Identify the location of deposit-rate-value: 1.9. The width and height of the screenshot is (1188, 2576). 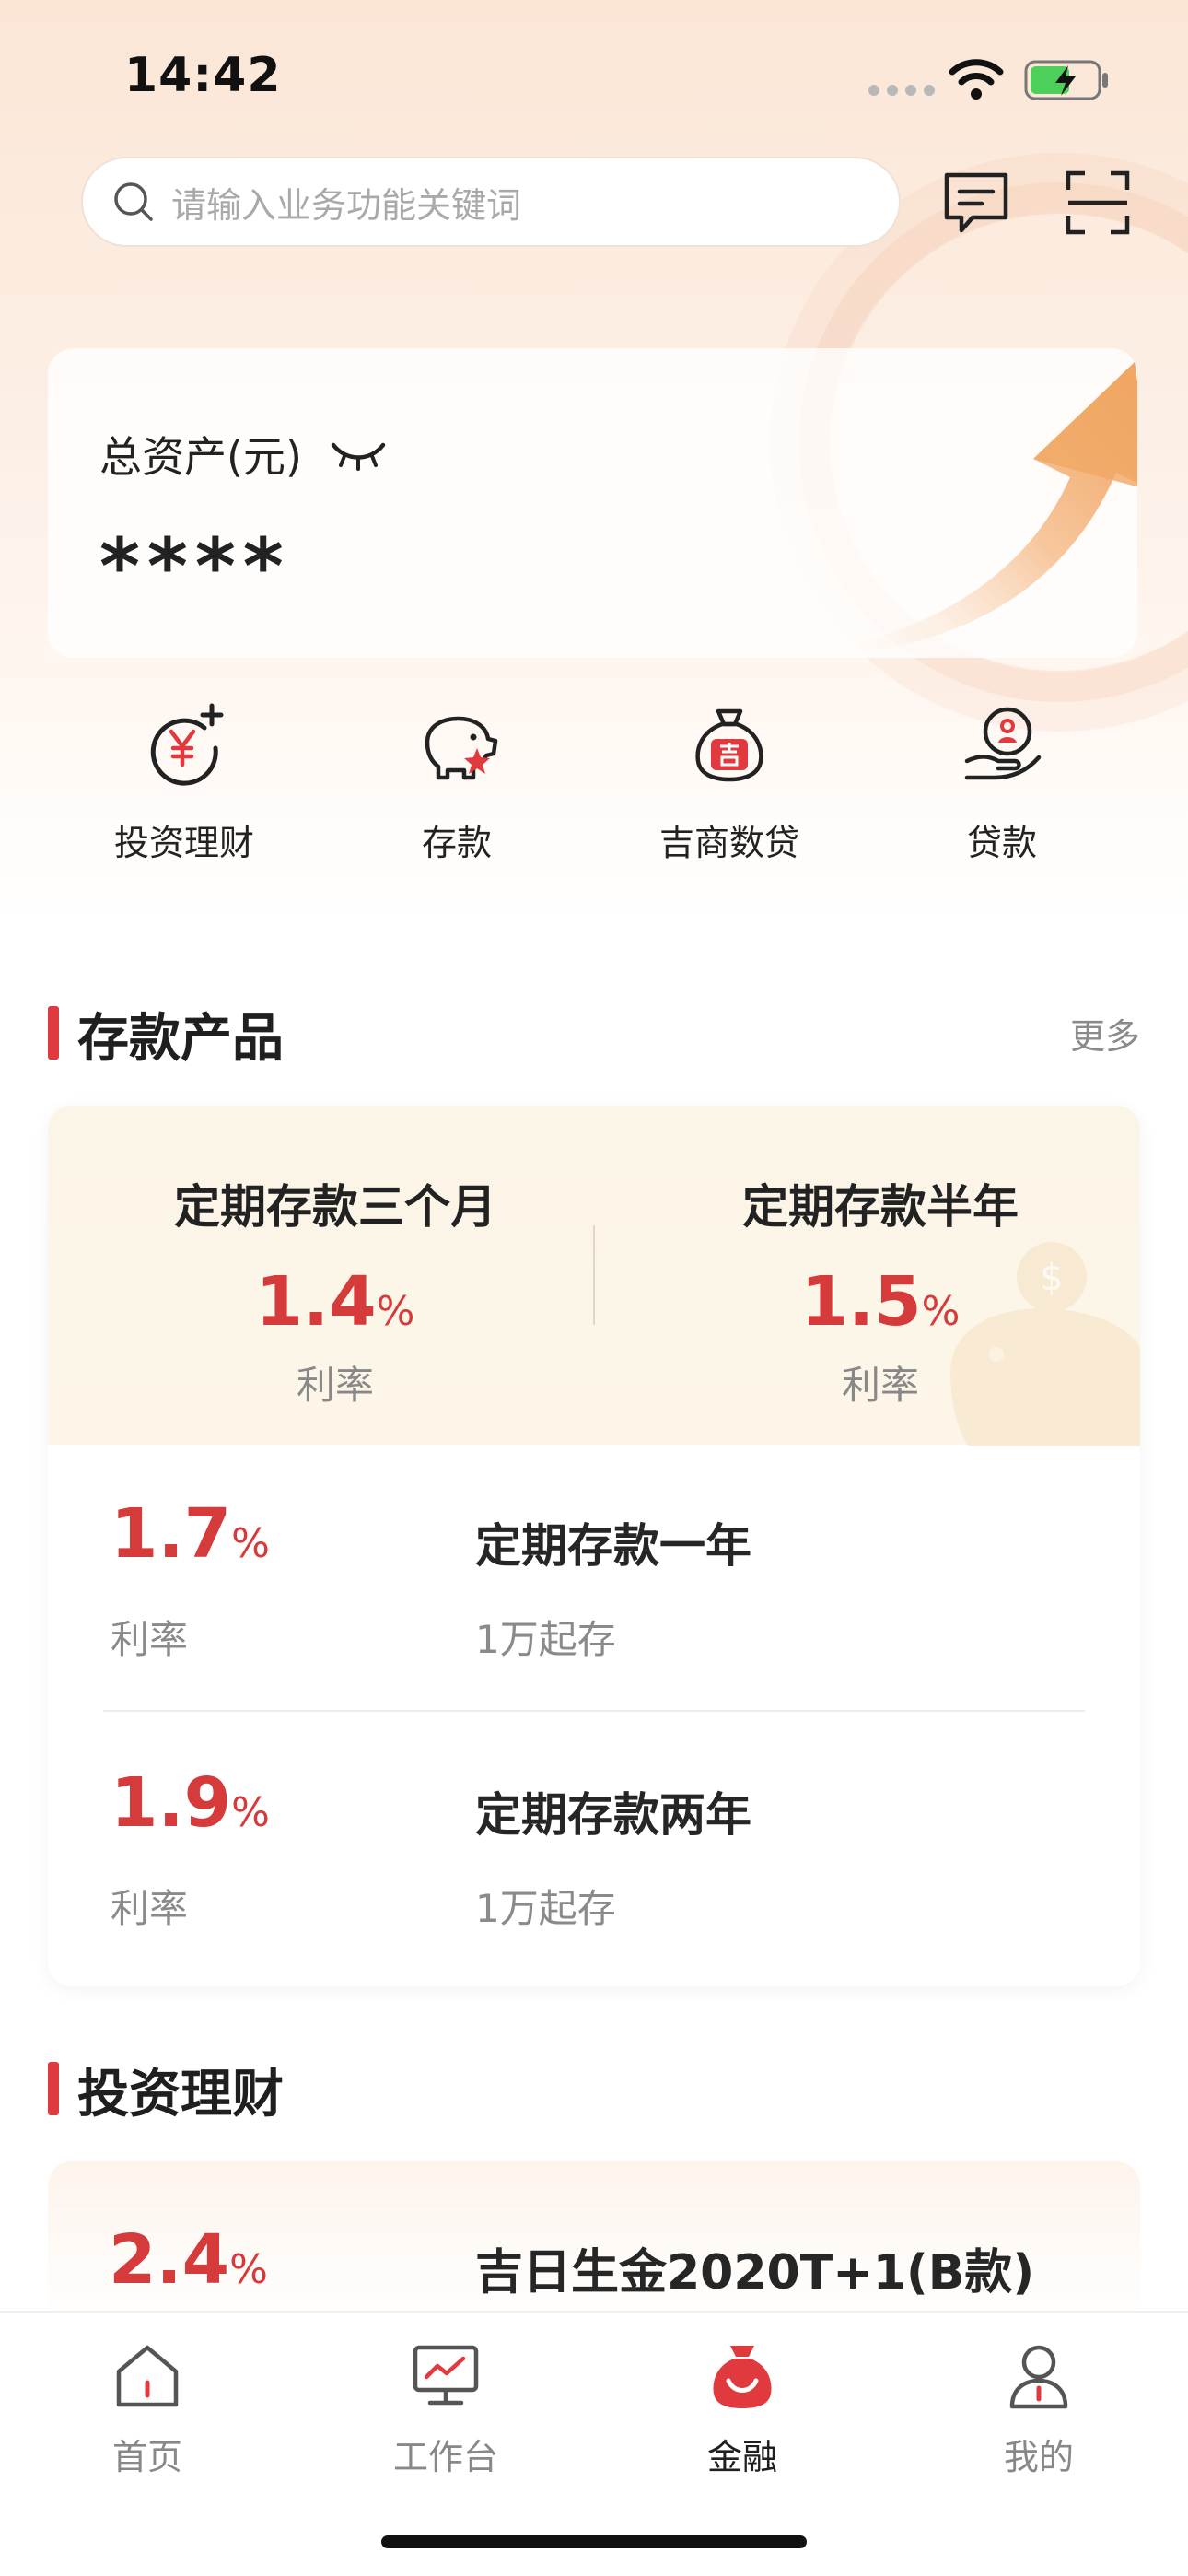
(172, 1803).